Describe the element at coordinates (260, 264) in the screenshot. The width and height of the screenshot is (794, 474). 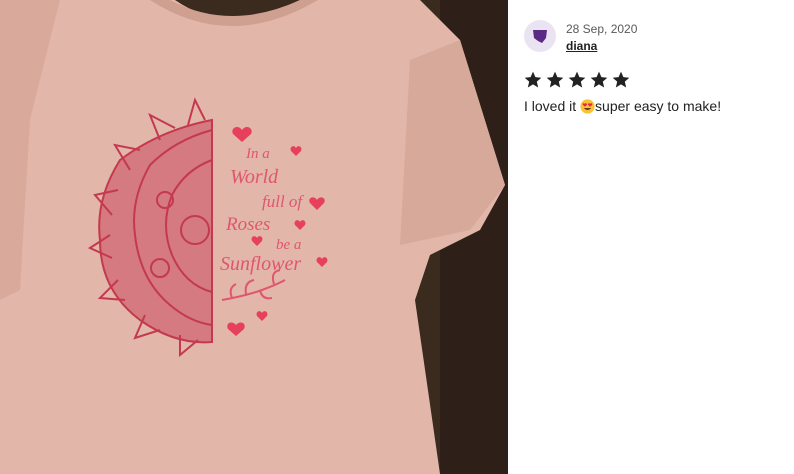
I see `svg-text: Sunflower` at that location.